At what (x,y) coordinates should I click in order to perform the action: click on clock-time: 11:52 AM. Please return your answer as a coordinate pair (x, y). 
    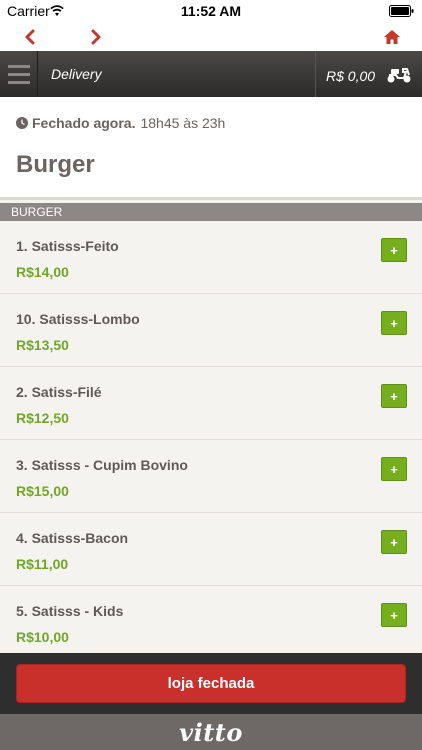
    Looking at the image, I should click on (211, 11).